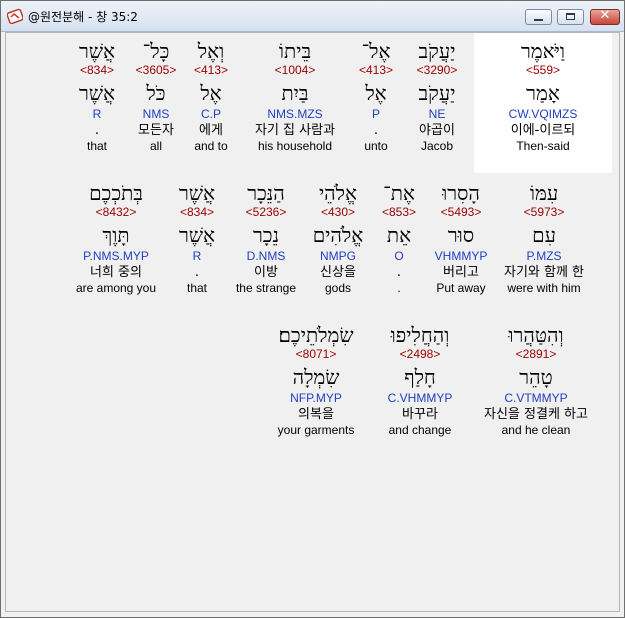 Image resolution: width=625 pixels, height=618 pixels. I want to click on lemma-word: אָמַר, so click(543, 93).